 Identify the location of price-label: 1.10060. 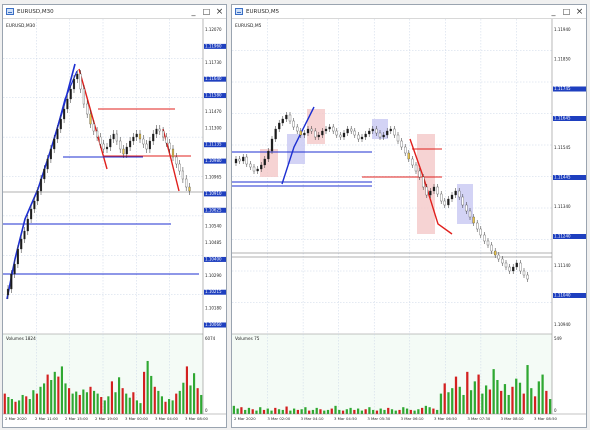
(213, 324).